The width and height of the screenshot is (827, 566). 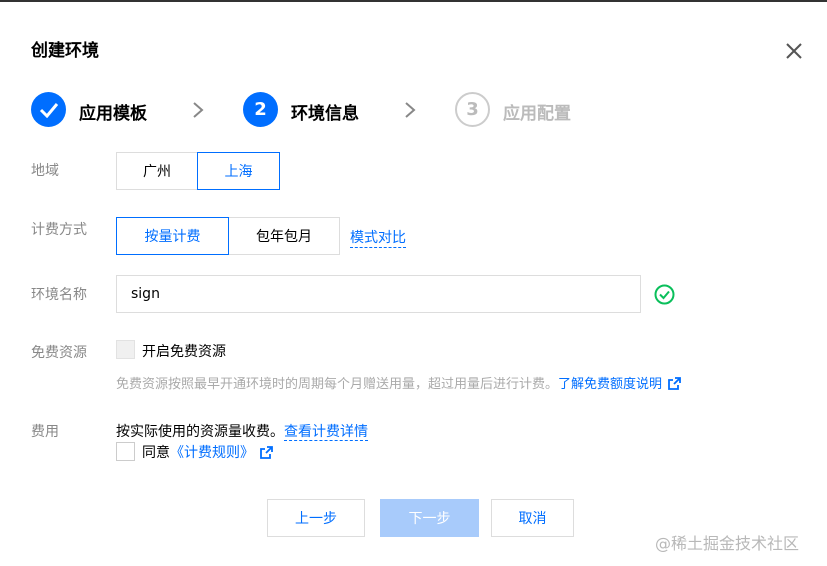 I want to click on free-quota-link: 了解免费额度说明, so click(x=610, y=384).